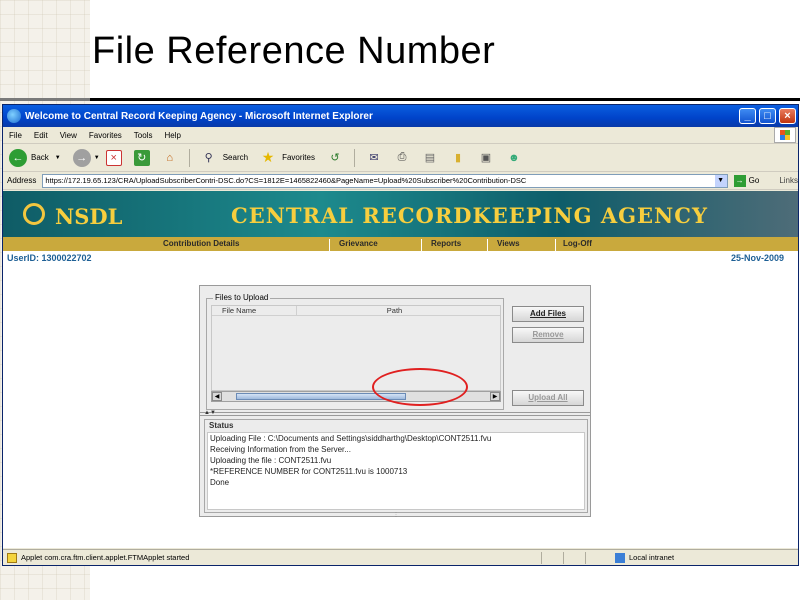 The image size is (800, 600). What do you see at coordinates (217, 396) in the screenshot?
I see `scroll-left-icon: ◀` at bounding box center [217, 396].